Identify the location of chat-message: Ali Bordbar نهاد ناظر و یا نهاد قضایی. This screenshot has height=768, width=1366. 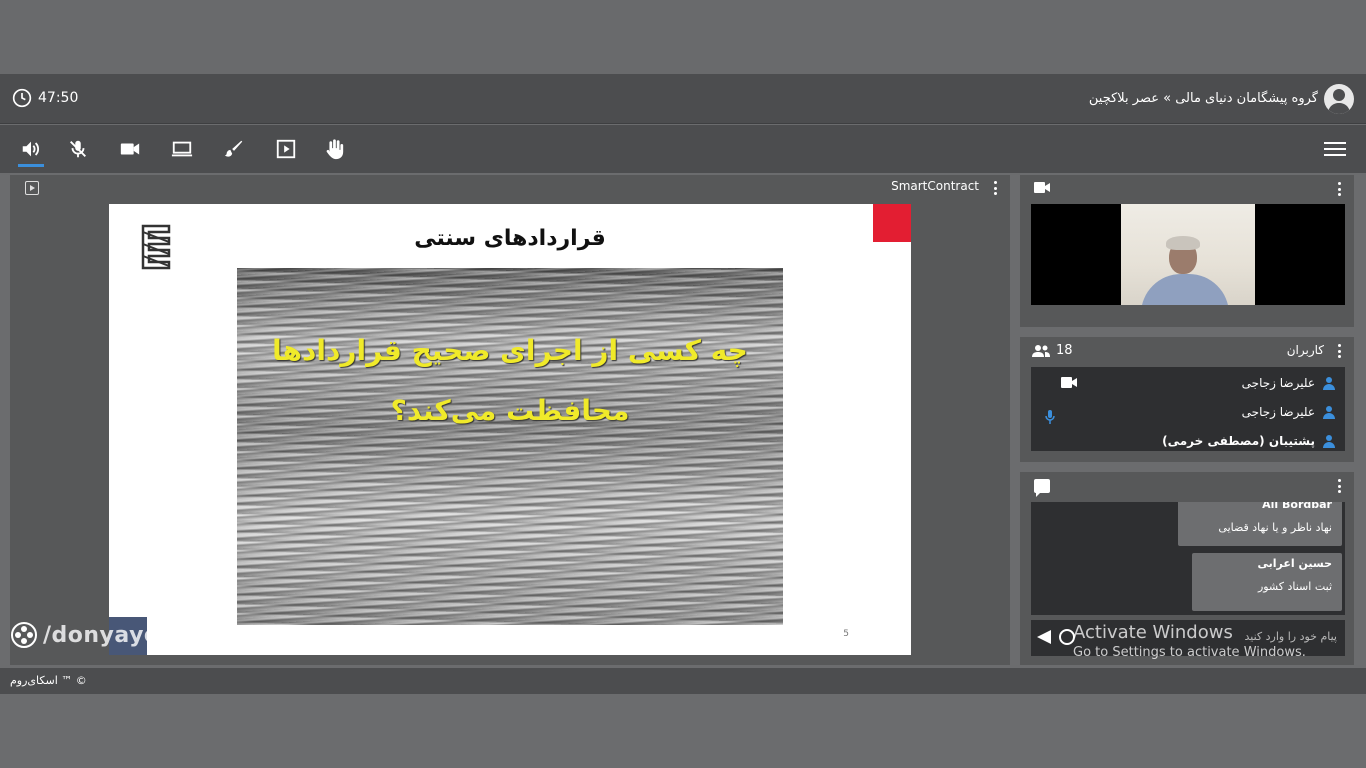
(1260, 524).